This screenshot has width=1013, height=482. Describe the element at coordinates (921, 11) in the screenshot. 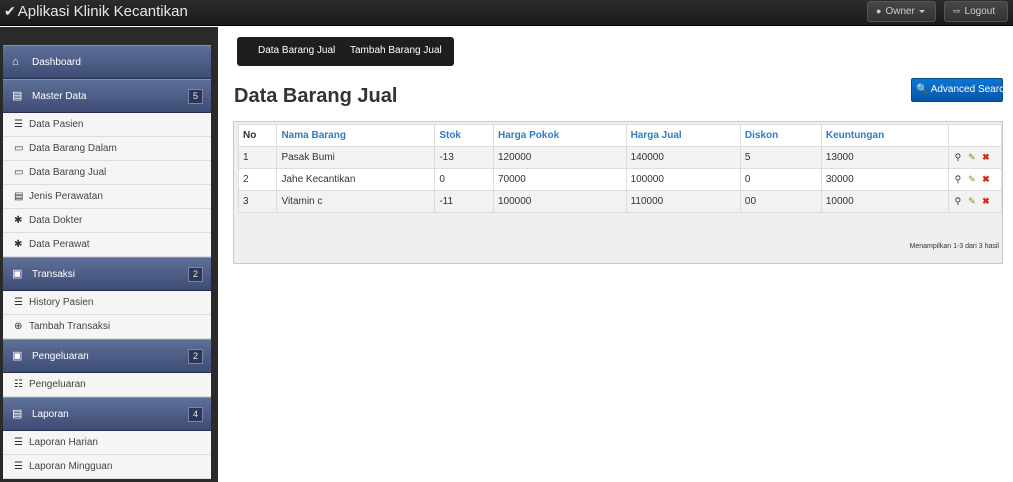

I see `caret-down-icon` at that location.